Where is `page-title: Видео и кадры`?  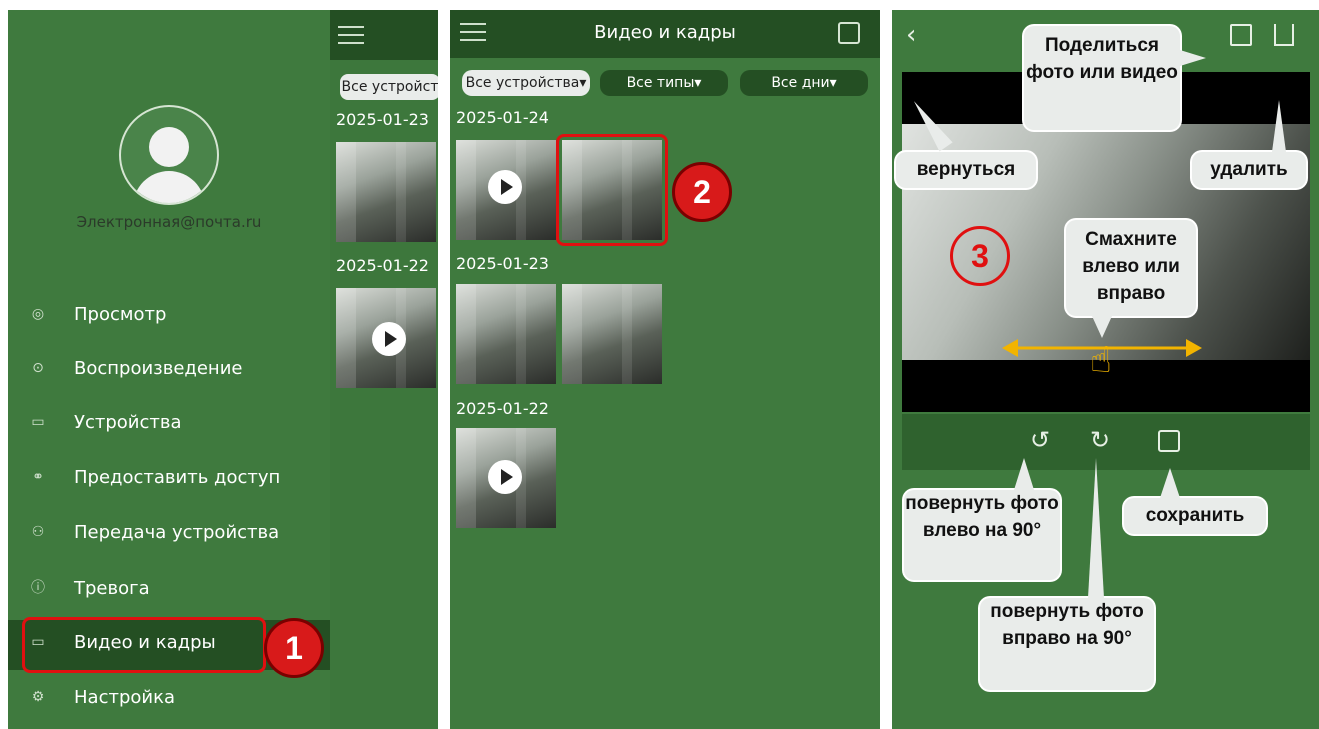
page-title: Видео и кадры is located at coordinates (665, 32).